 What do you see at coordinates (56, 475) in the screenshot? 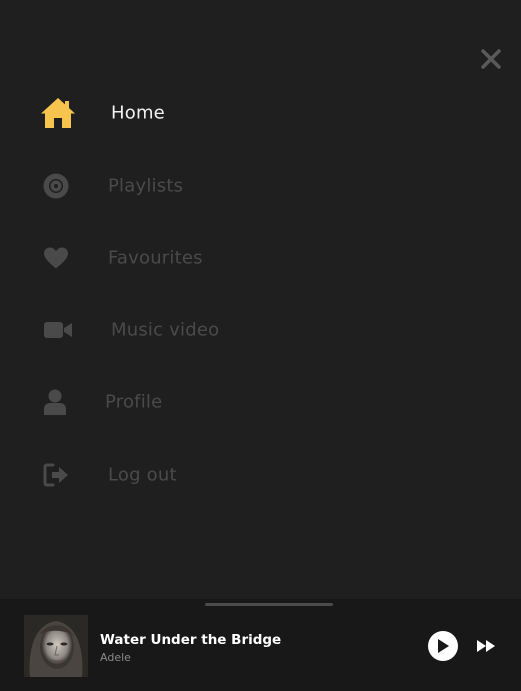
I see `logout-icon` at bounding box center [56, 475].